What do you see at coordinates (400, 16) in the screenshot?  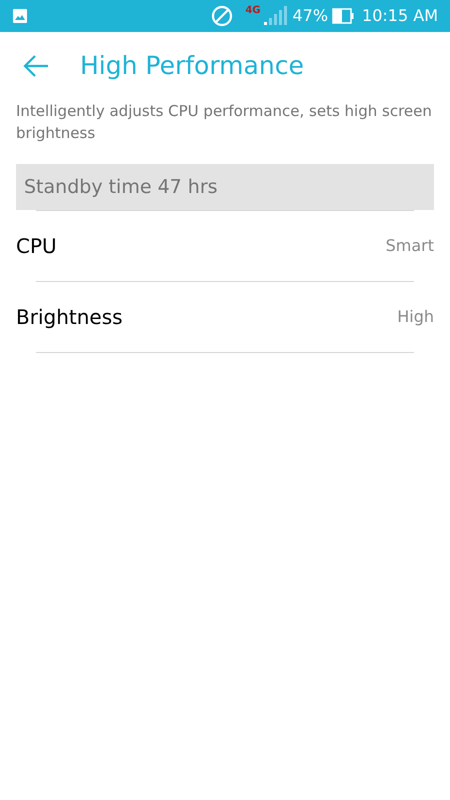 I see `clock: 10:15 AM` at bounding box center [400, 16].